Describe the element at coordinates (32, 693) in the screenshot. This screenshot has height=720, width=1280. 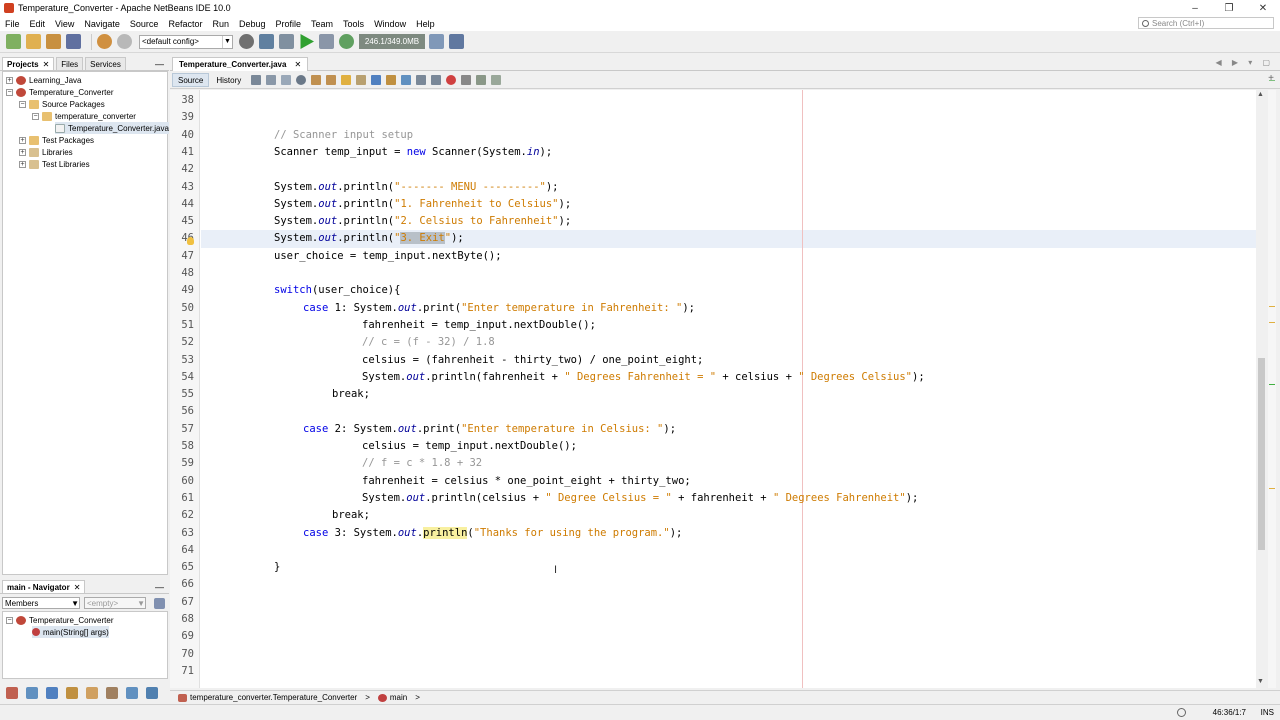
I see `fields-icon` at that location.